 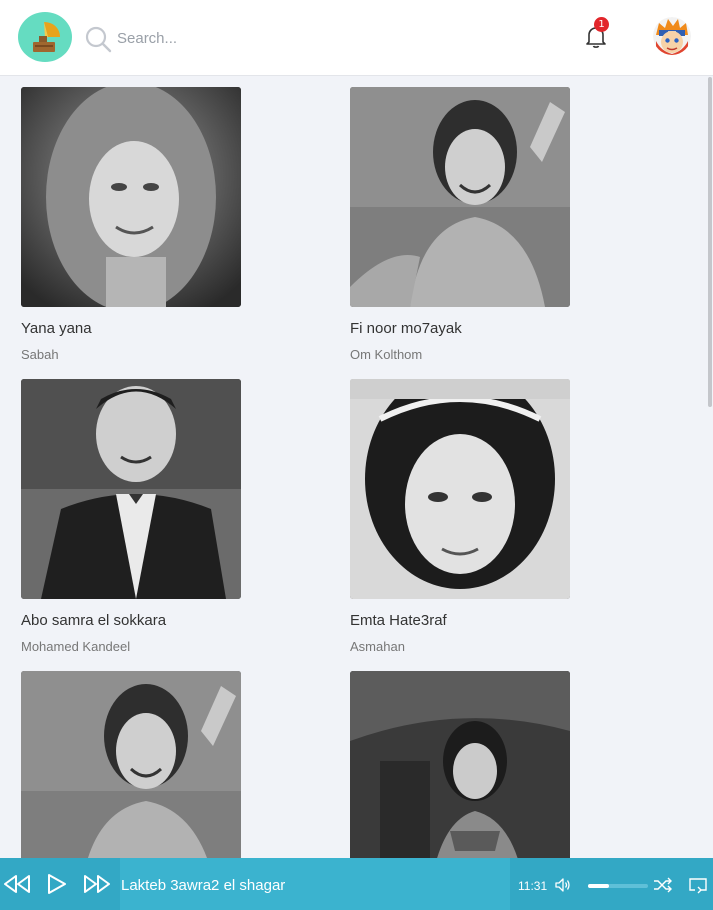 I want to click on song-card: Fi noor mo7ayak Om Kolthom, so click(x=460, y=224).